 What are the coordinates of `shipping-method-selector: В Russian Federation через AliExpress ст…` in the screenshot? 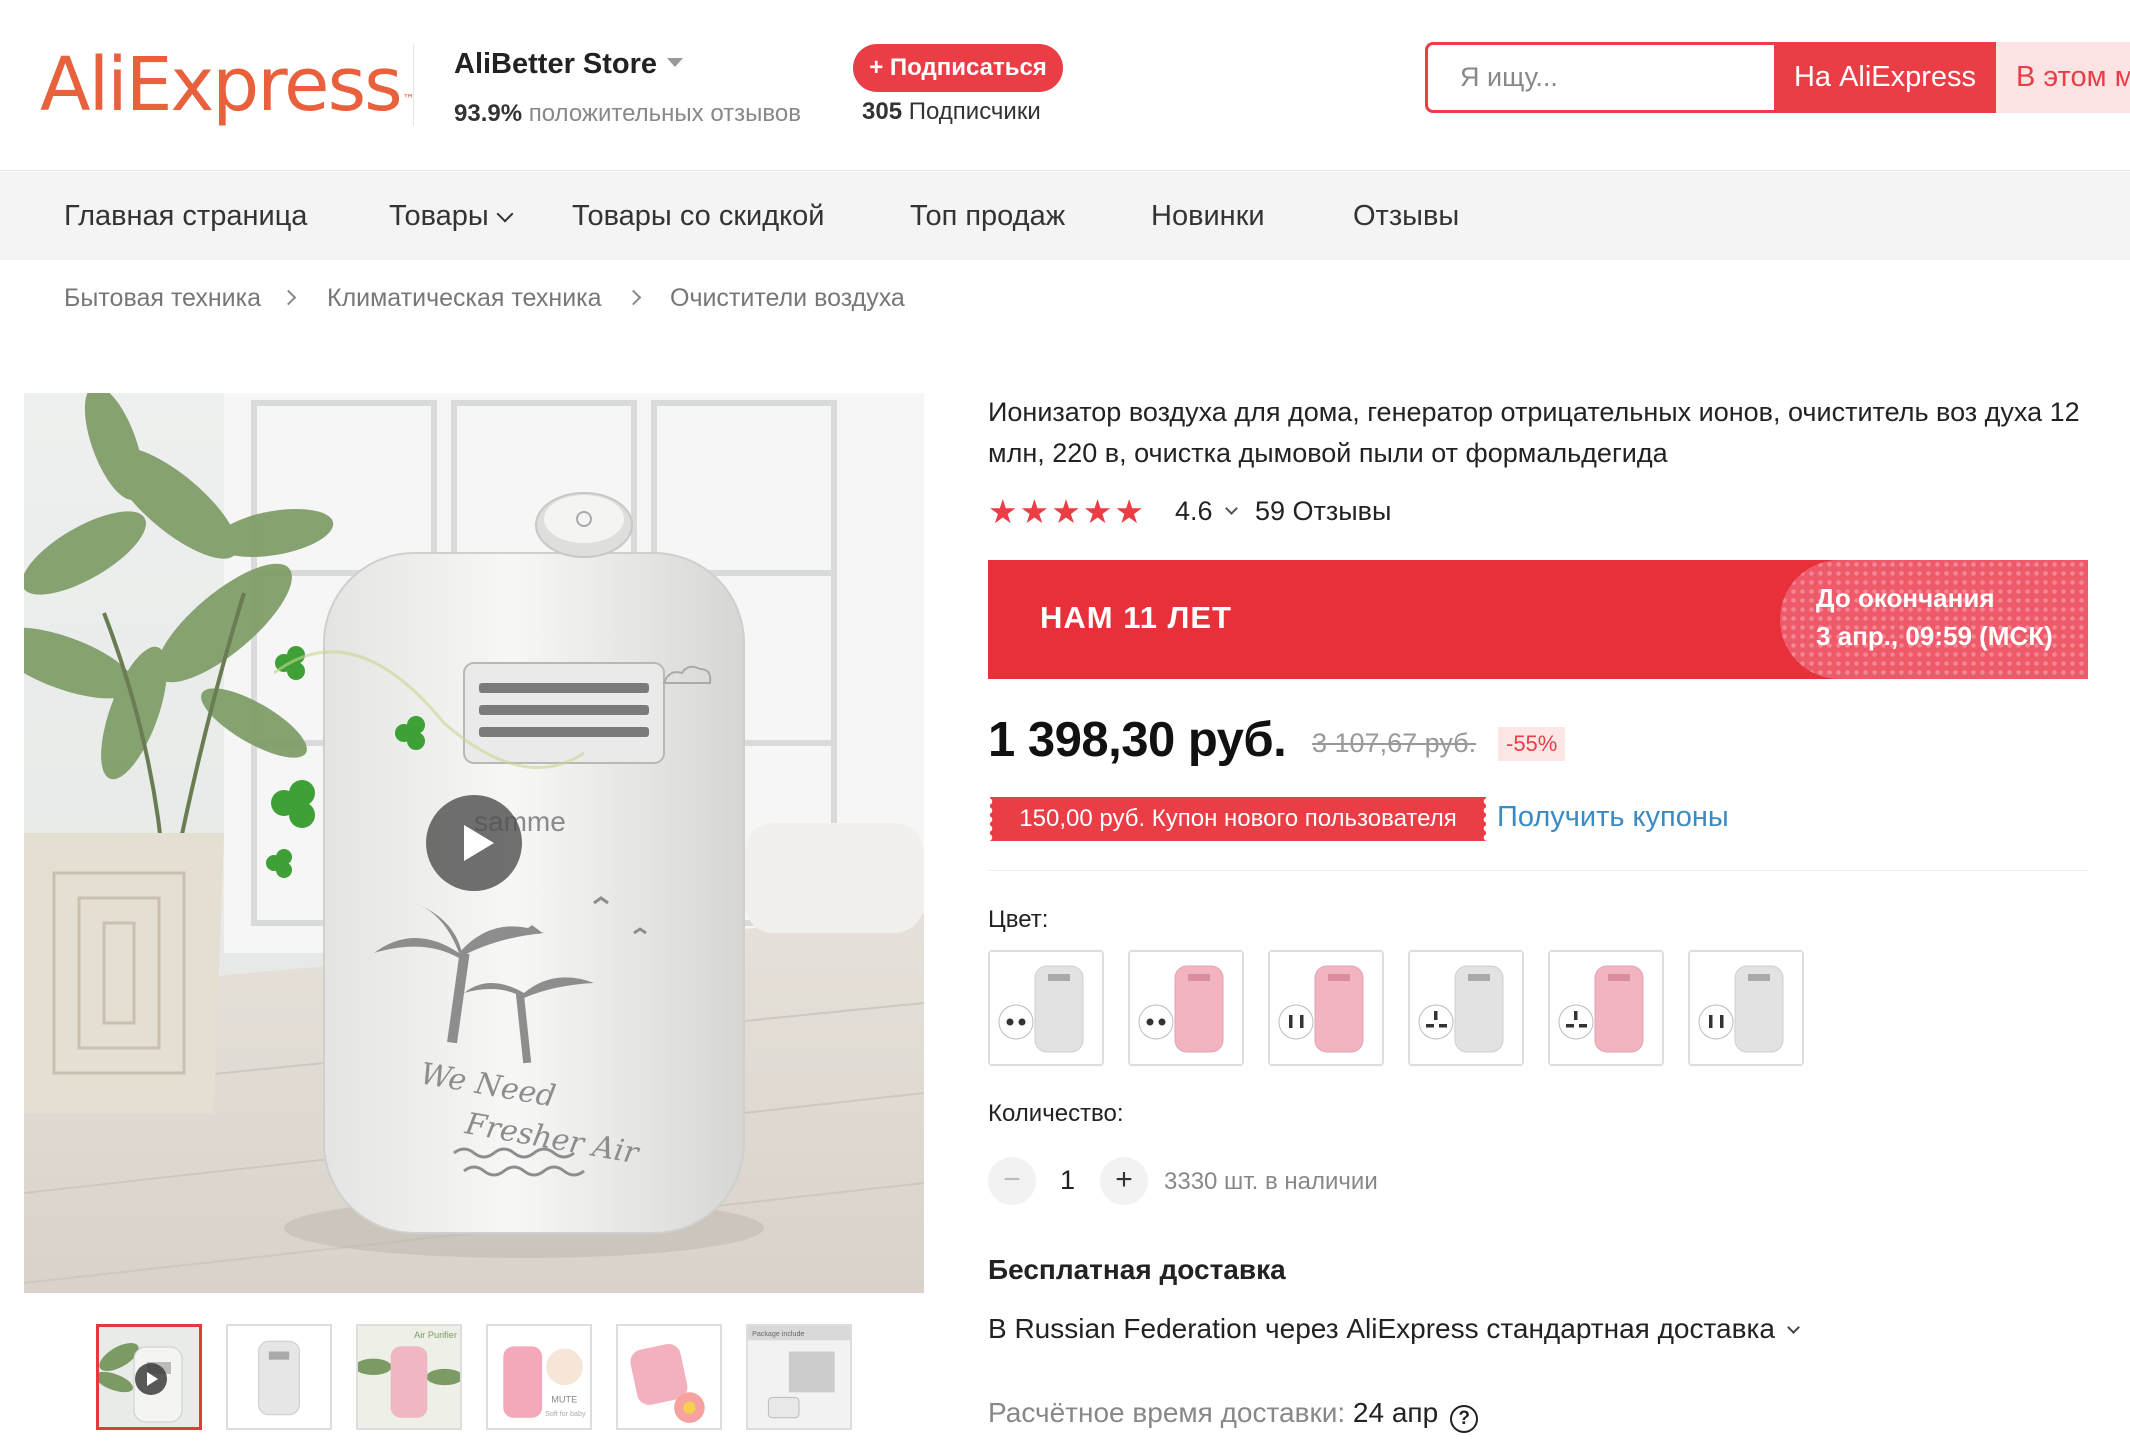 It's located at (1394, 1329).